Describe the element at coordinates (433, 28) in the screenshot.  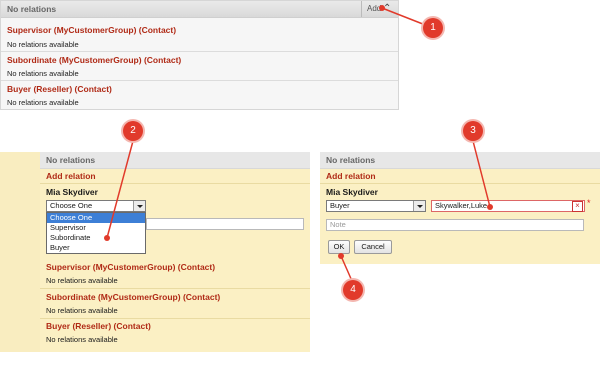
I see `callout-badge: 1` at that location.